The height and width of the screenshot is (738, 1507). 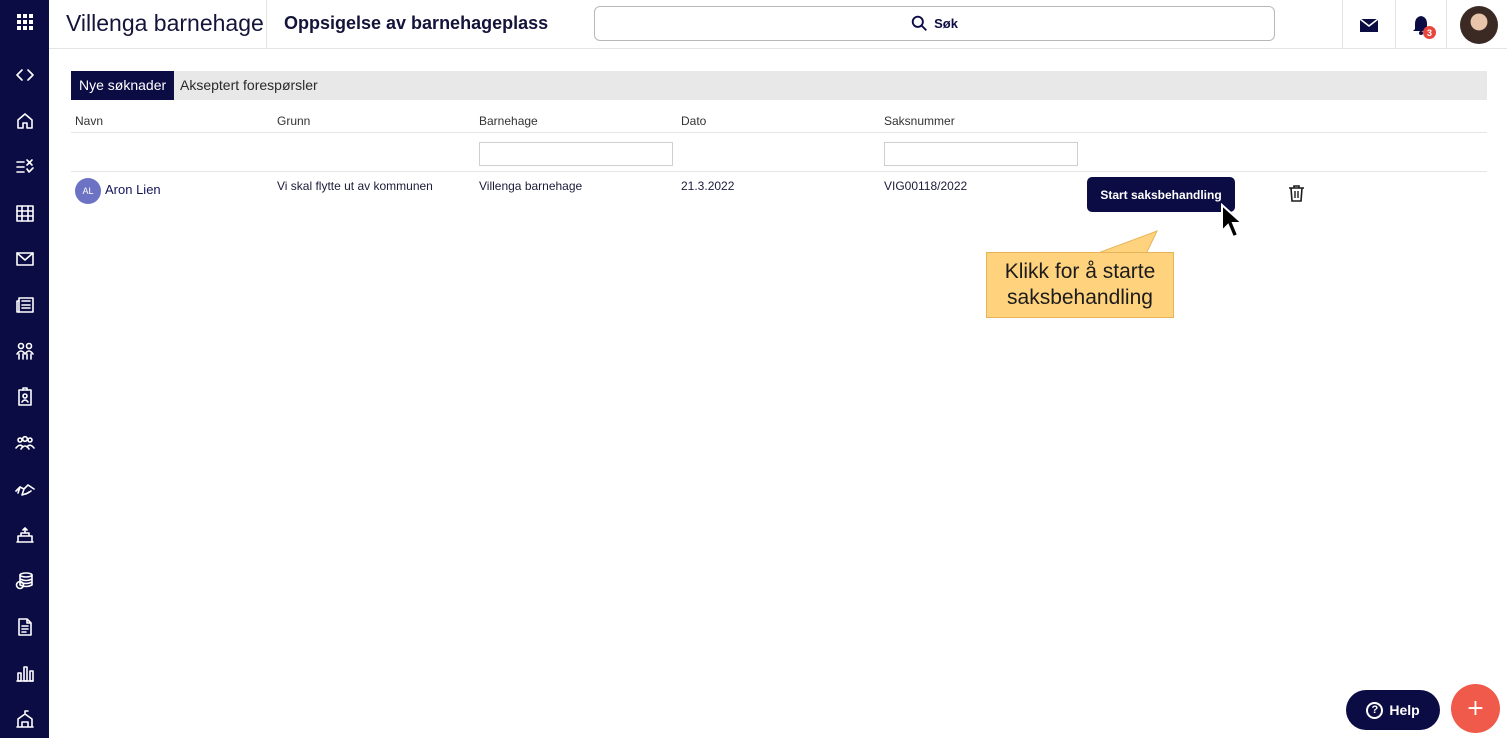 I want to click on add-button: +, so click(x=1475, y=708).